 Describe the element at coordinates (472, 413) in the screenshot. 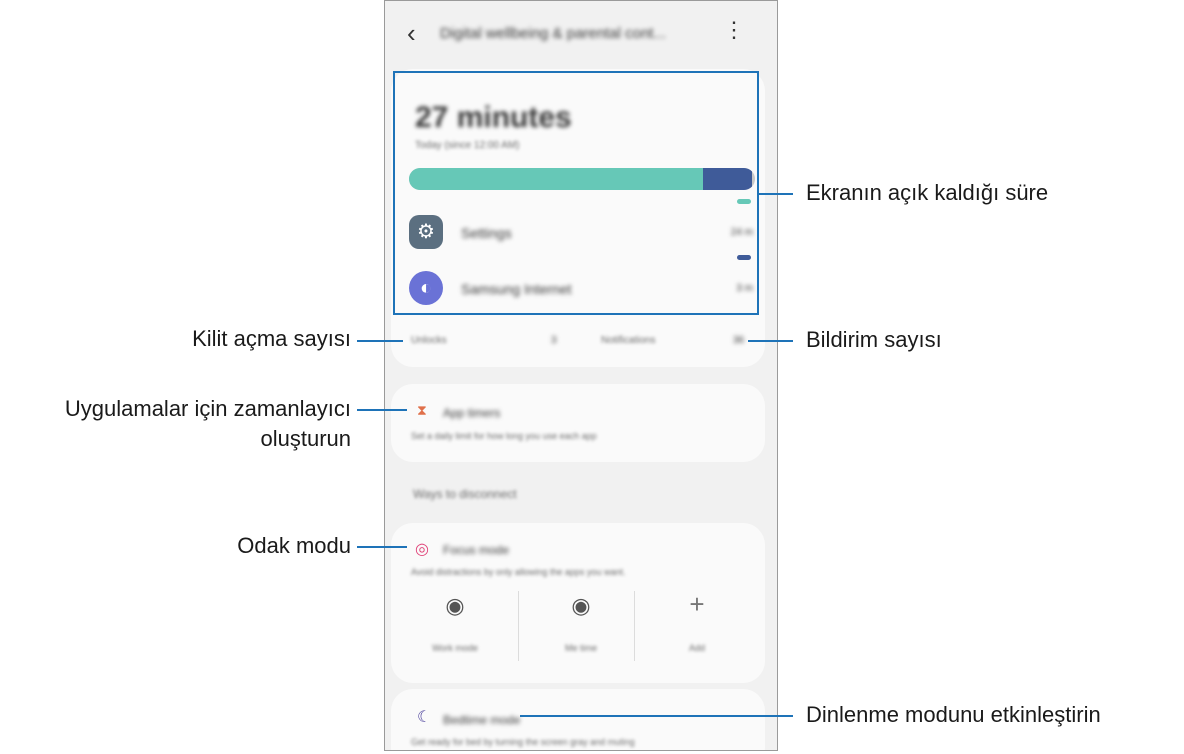

I see `app-timers-title: App timers` at that location.